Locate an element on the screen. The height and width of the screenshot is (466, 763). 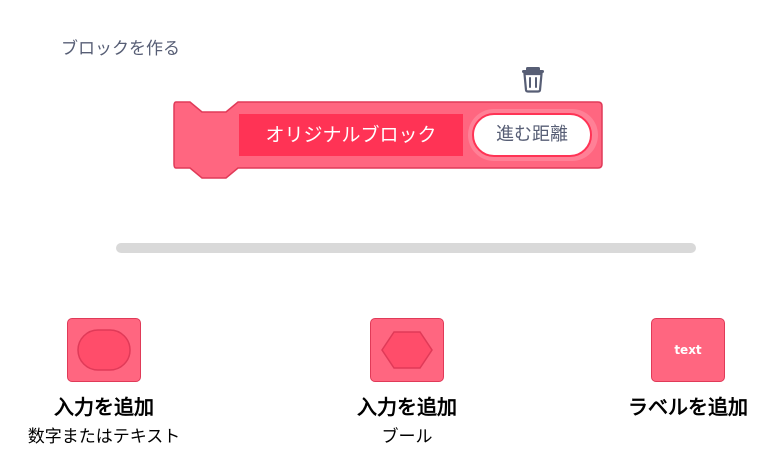
add-input-number-text-tile is located at coordinates (104, 350).